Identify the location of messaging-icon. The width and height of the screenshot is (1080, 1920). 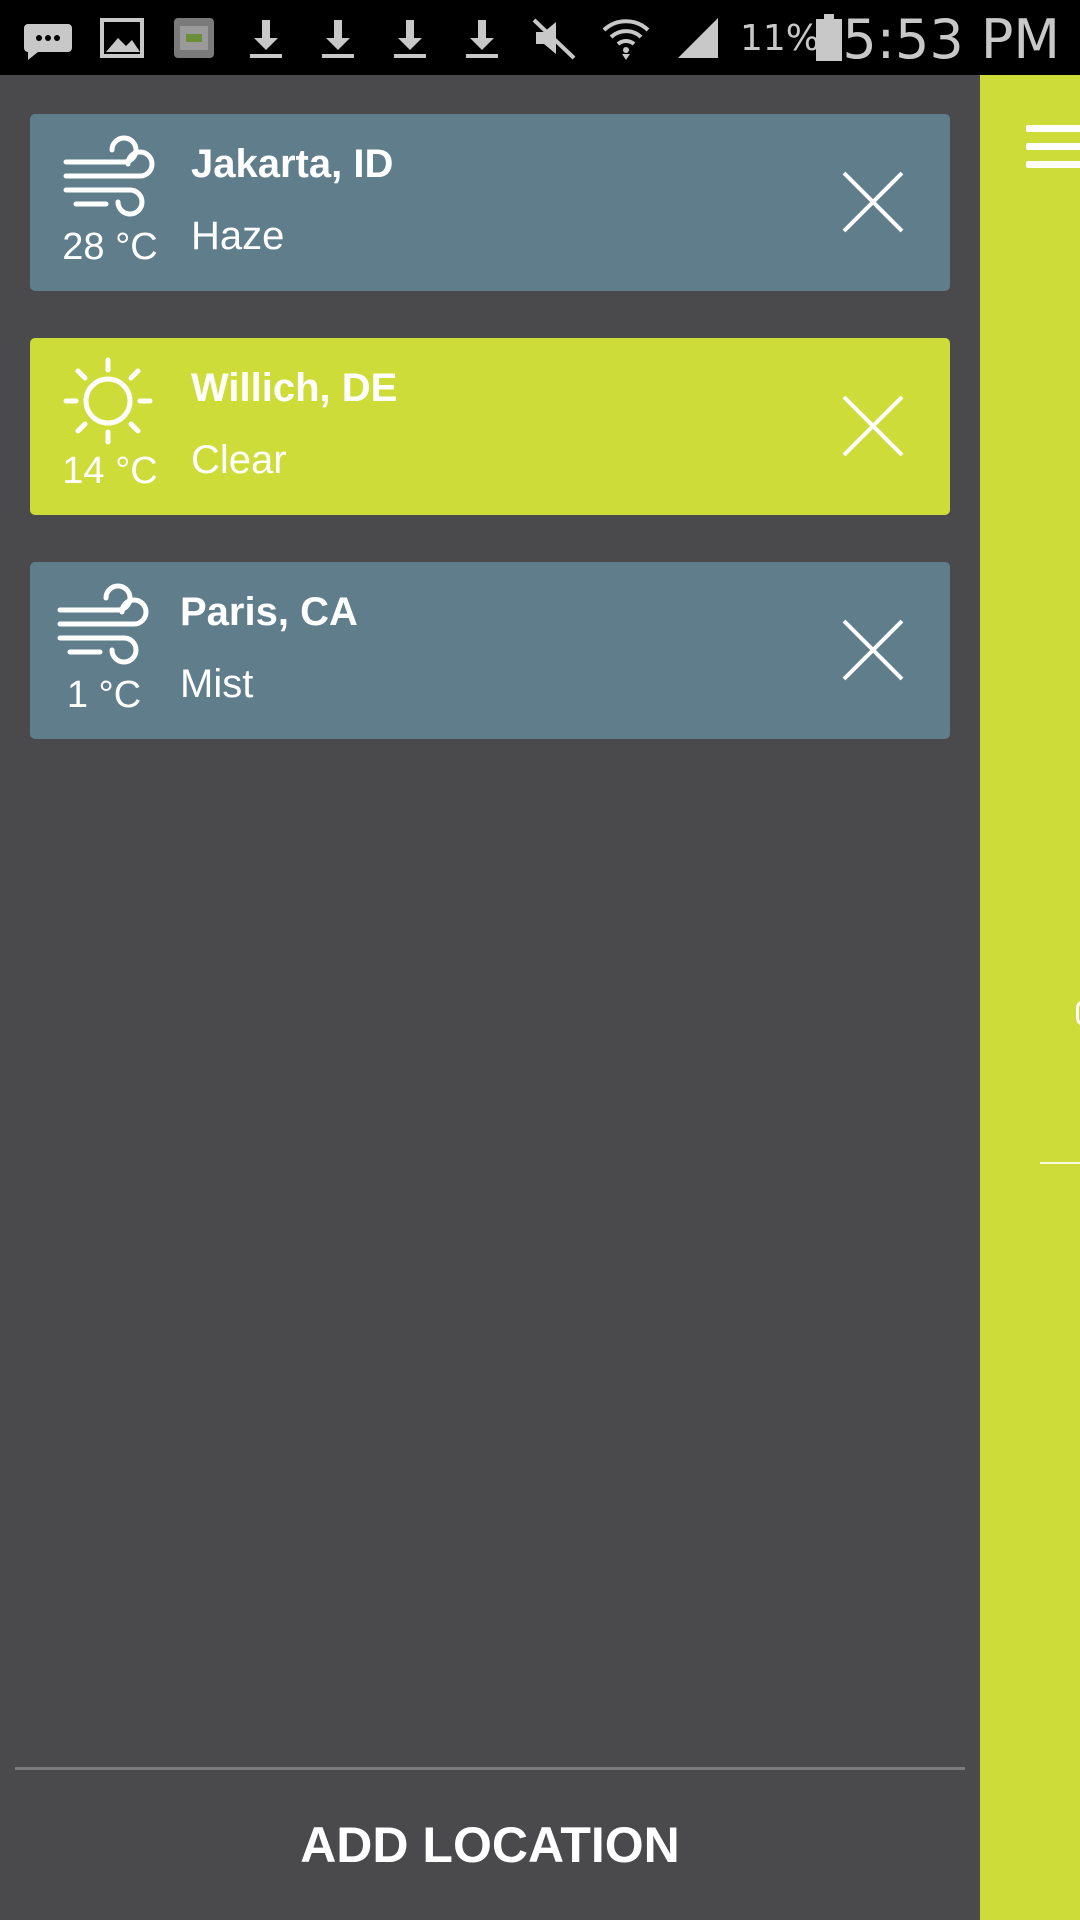
(48, 38).